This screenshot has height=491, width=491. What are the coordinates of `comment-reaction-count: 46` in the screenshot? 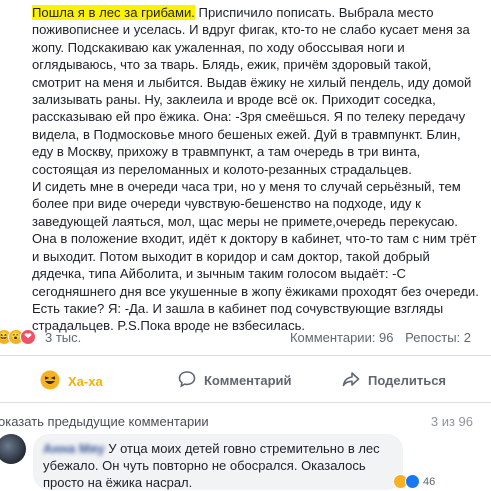 It's located at (429, 481).